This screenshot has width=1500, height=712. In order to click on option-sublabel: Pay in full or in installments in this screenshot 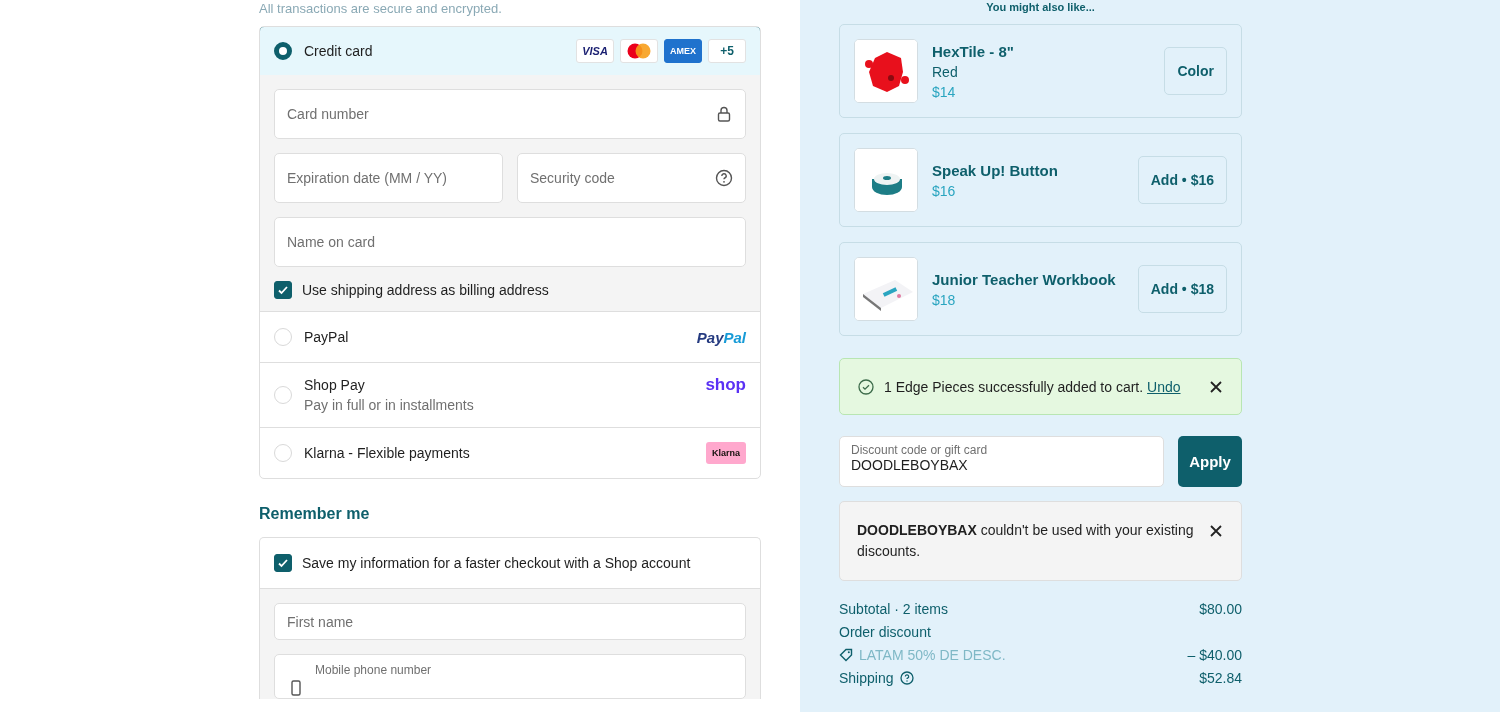, I will do `click(389, 405)`.